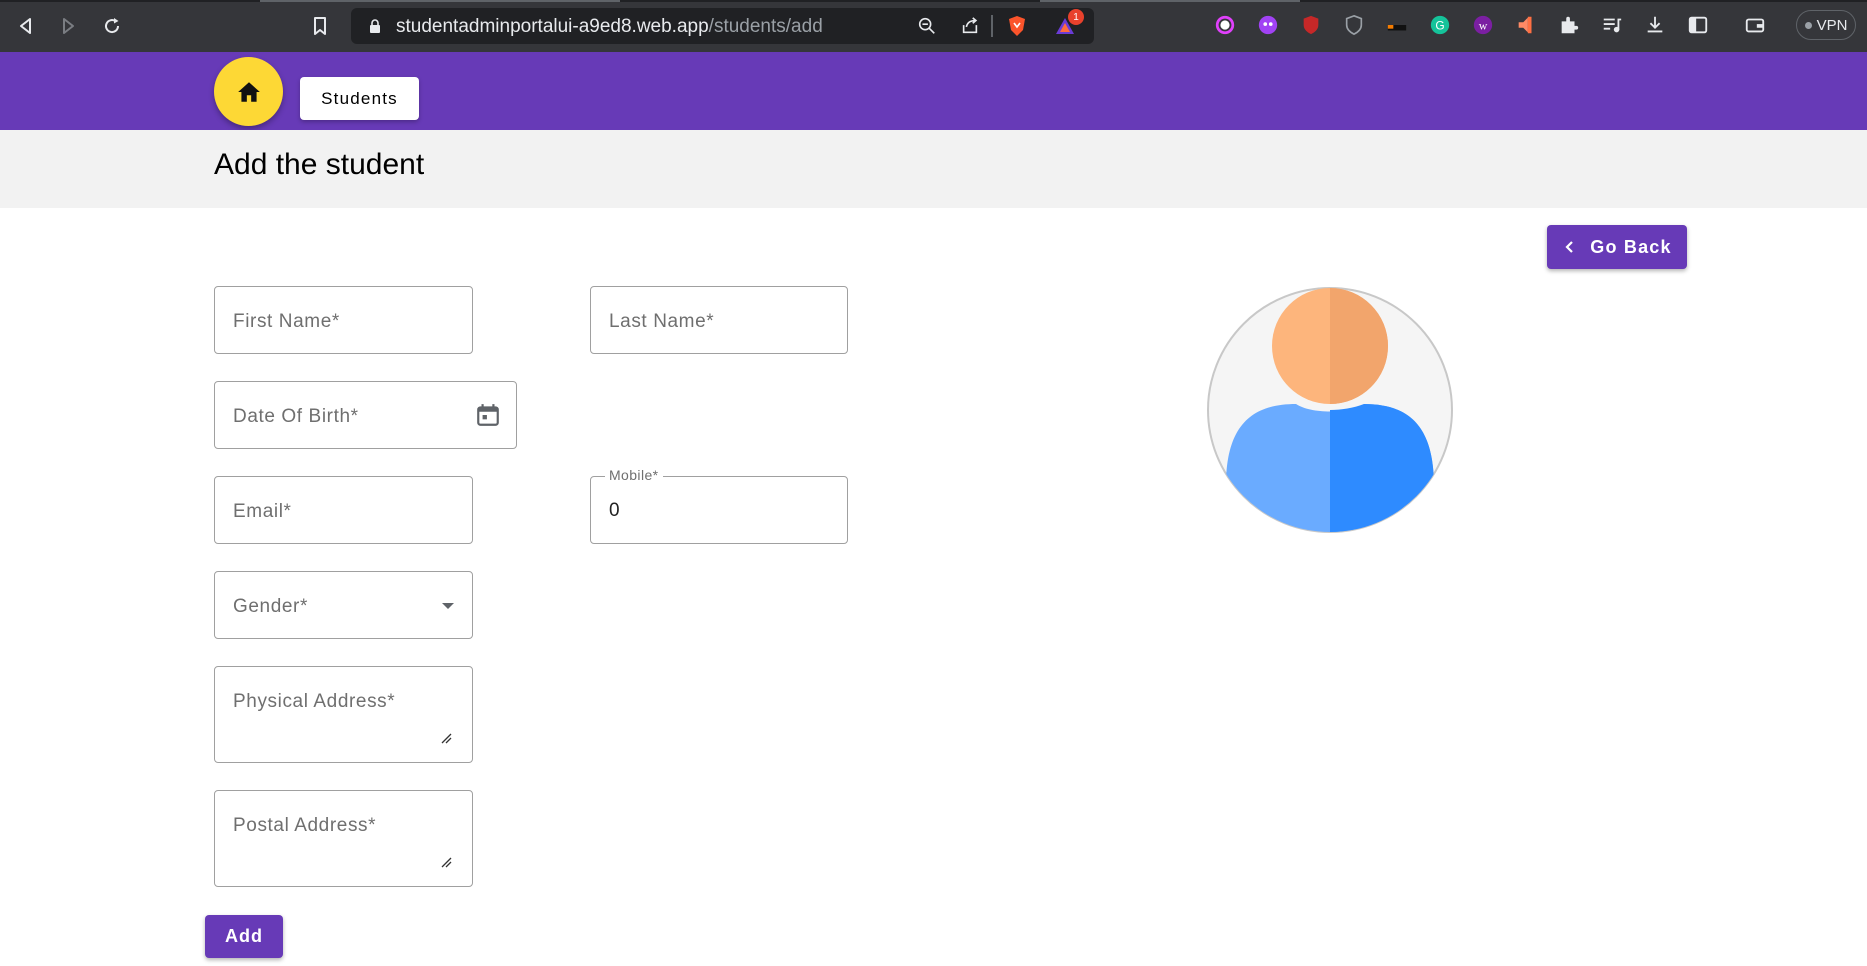 The height and width of the screenshot is (966, 1867). I want to click on chevron-left-icon, so click(1569, 247).